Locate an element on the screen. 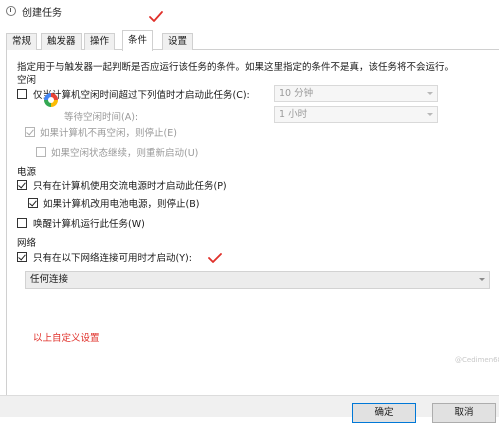 This screenshot has height=423, width=499. wake-to-run-label: 唤醒计算机运行此任务(W) is located at coordinates (89, 224).